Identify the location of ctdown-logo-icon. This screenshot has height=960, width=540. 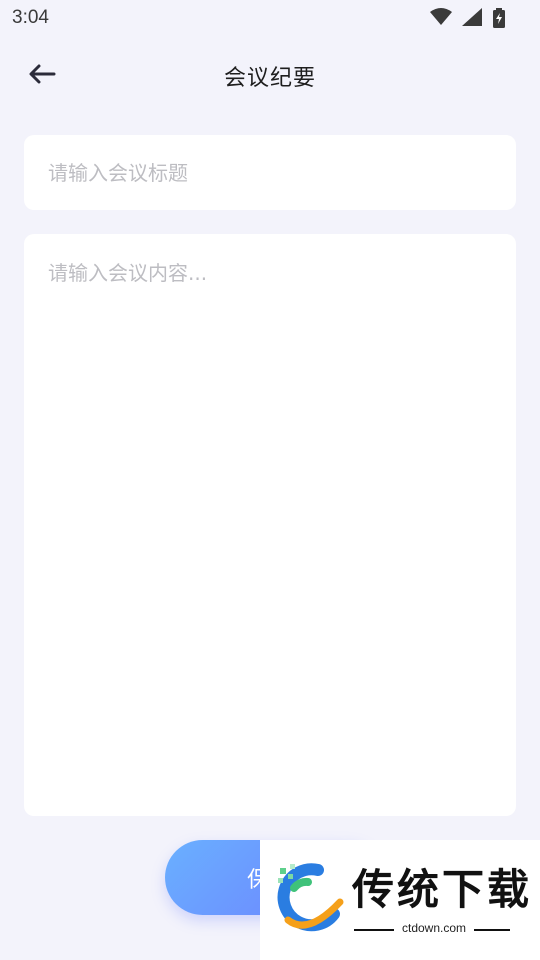
(310, 897).